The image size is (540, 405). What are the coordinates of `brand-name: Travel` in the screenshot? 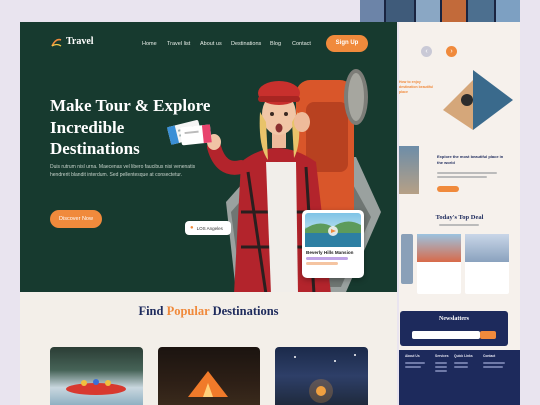 It's located at (80, 41).